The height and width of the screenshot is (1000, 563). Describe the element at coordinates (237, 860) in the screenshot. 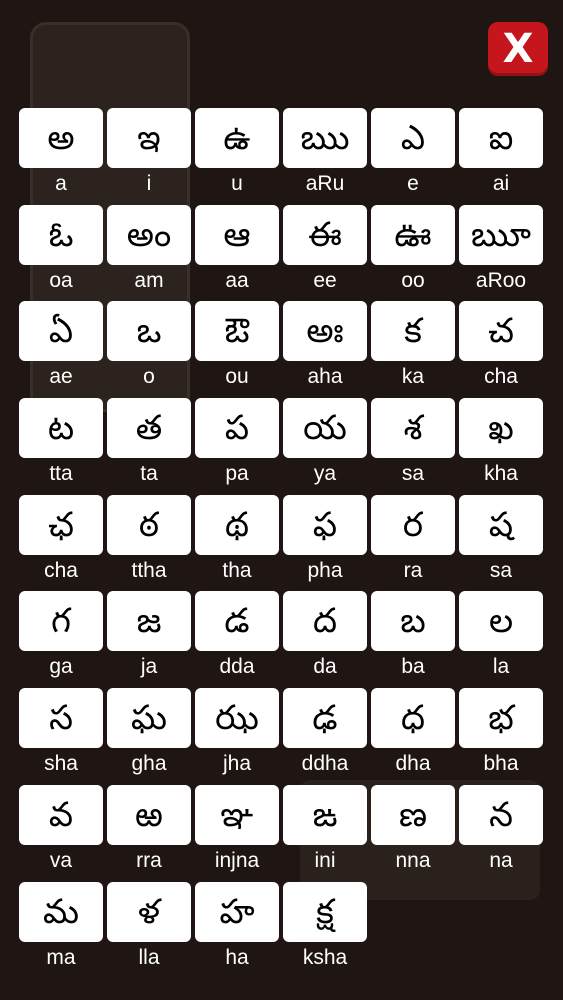

I see `letter-transliteration: injna` at that location.